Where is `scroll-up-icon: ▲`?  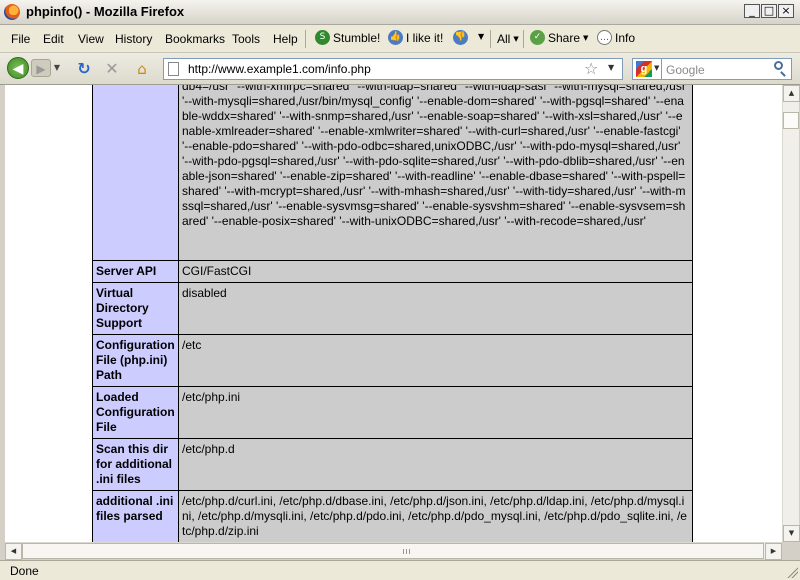 scroll-up-icon: ▲ is located at coordinates (791, 93).